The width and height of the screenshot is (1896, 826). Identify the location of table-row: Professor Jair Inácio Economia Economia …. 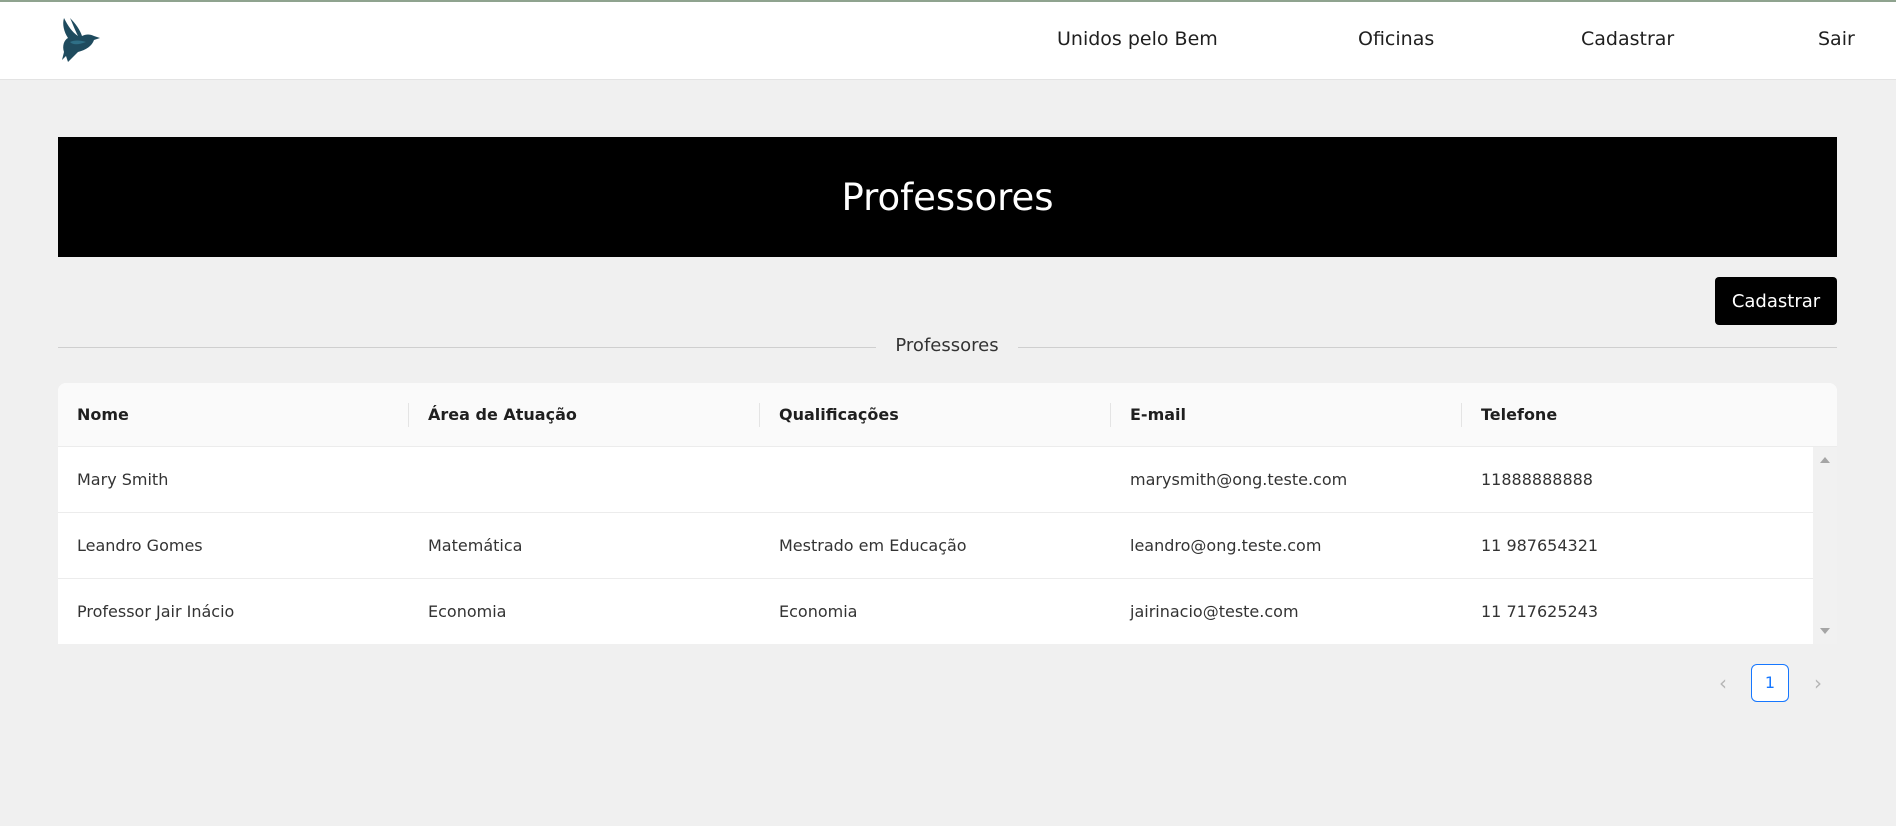
(935, 611).